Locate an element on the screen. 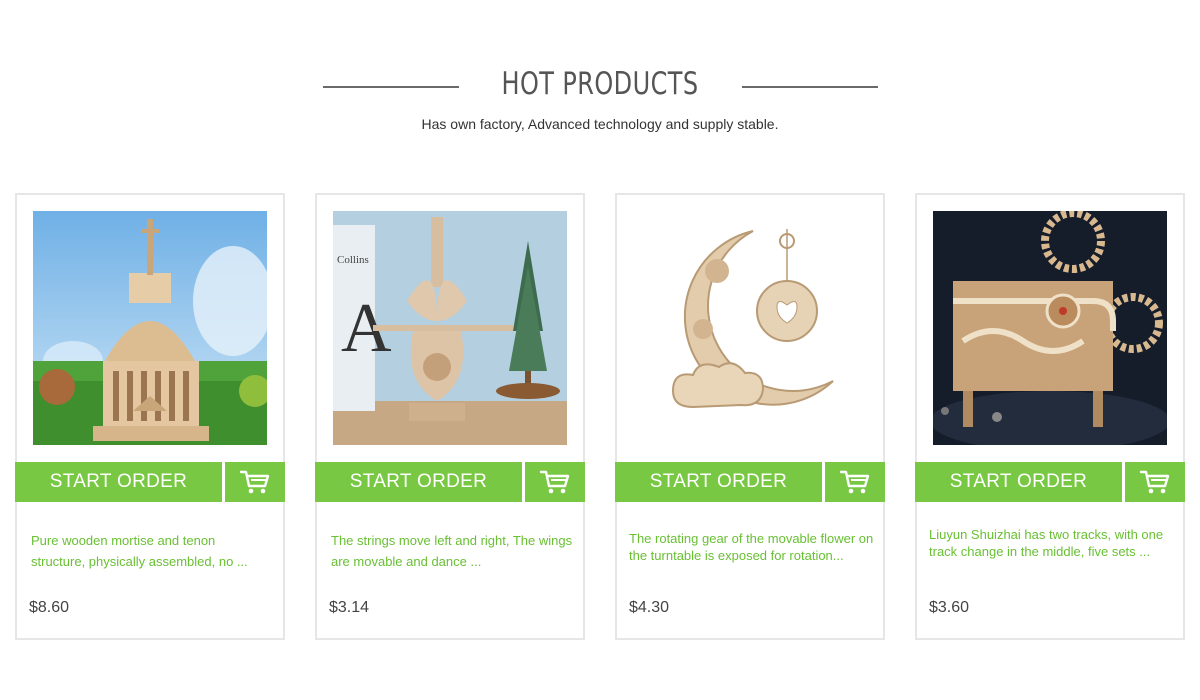 The image size is (1200, 700). section-title: HOT PRODUCTS is located at coordinates (600, 84).